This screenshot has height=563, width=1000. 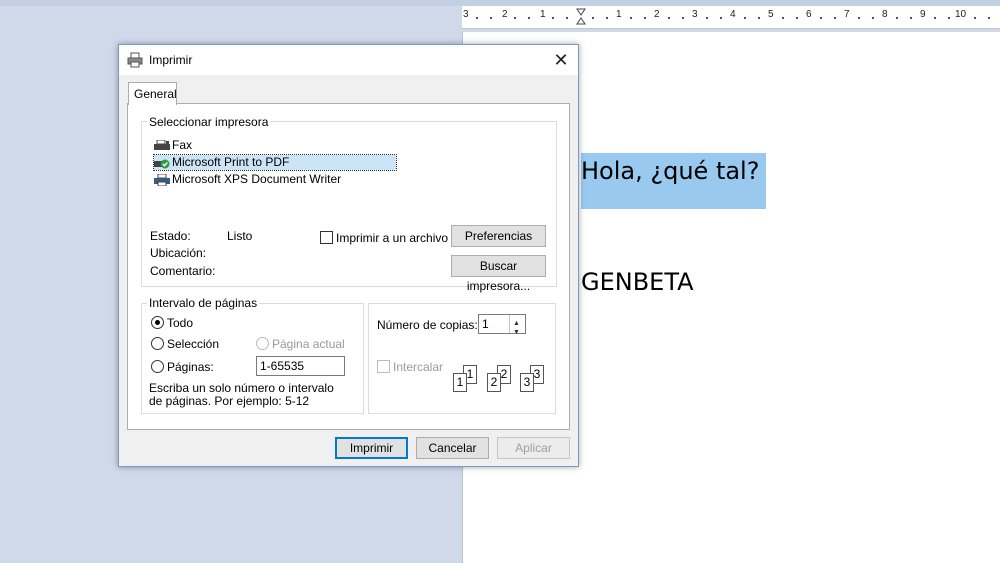 What do you see at coordinates (847, 14) in the screenshot?
I see `ruler-label: 7` at bounding box center [847, 14].